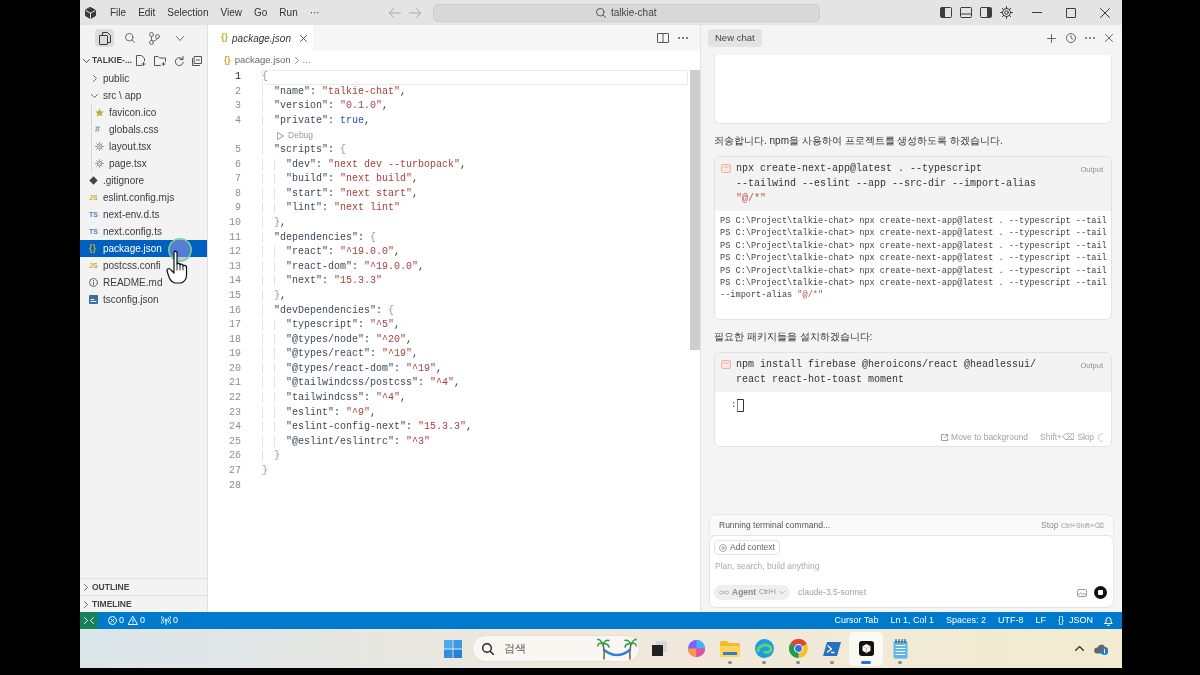  I want to click on line-number: 19, so click(234, 354).